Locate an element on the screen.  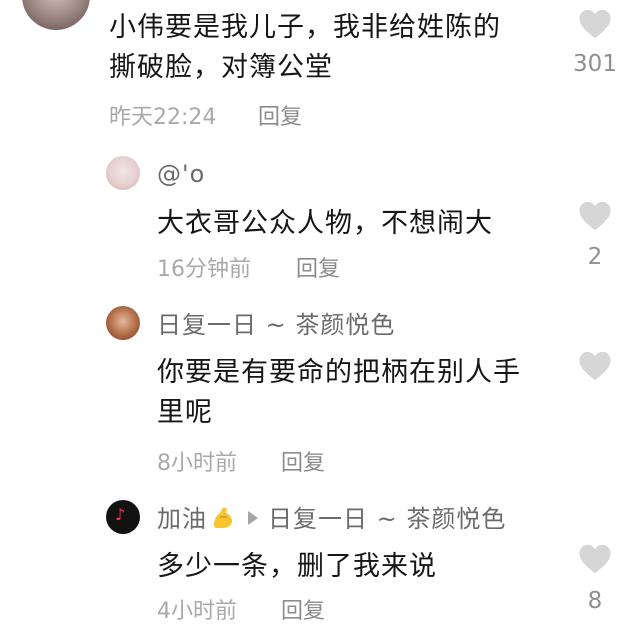
music-note-icon: ♪ is located at coordinates (120, 514).